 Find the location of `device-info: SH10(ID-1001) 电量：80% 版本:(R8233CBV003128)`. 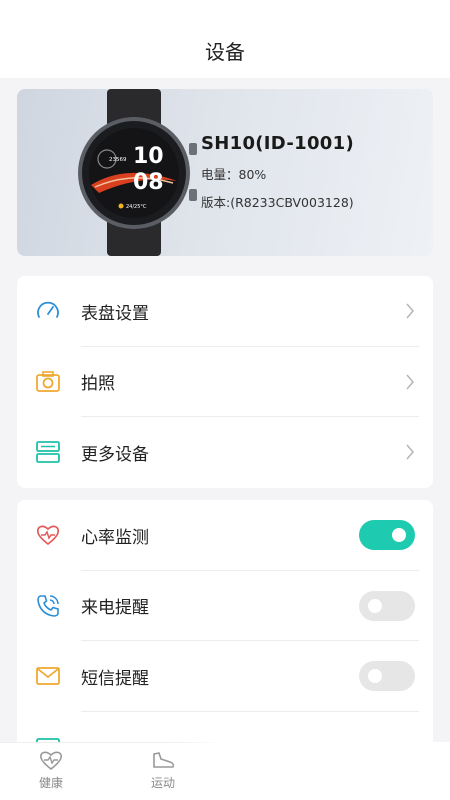

device-info: SH10(ID-1001) 电量：80% 版本:(R8233CBV003128) is located at coordinates (277, 172).